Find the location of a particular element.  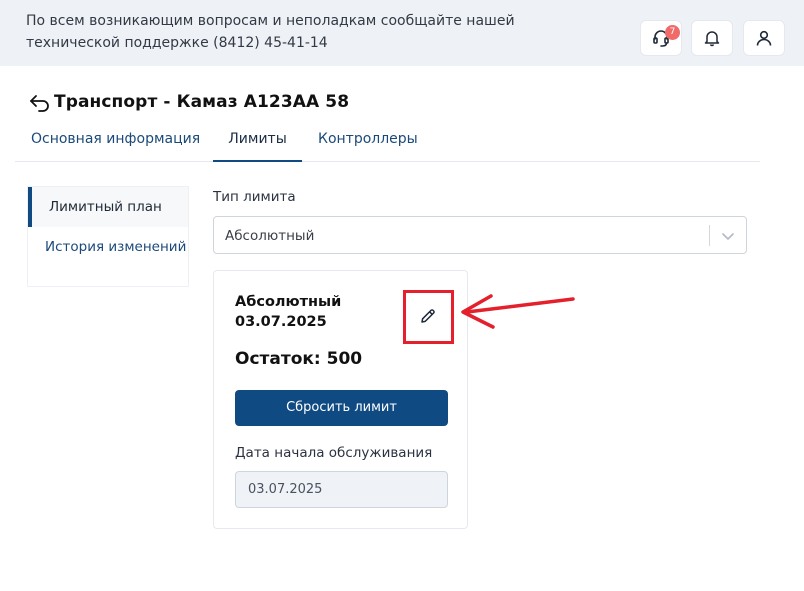

user-button is located at coordinates (764, 38).